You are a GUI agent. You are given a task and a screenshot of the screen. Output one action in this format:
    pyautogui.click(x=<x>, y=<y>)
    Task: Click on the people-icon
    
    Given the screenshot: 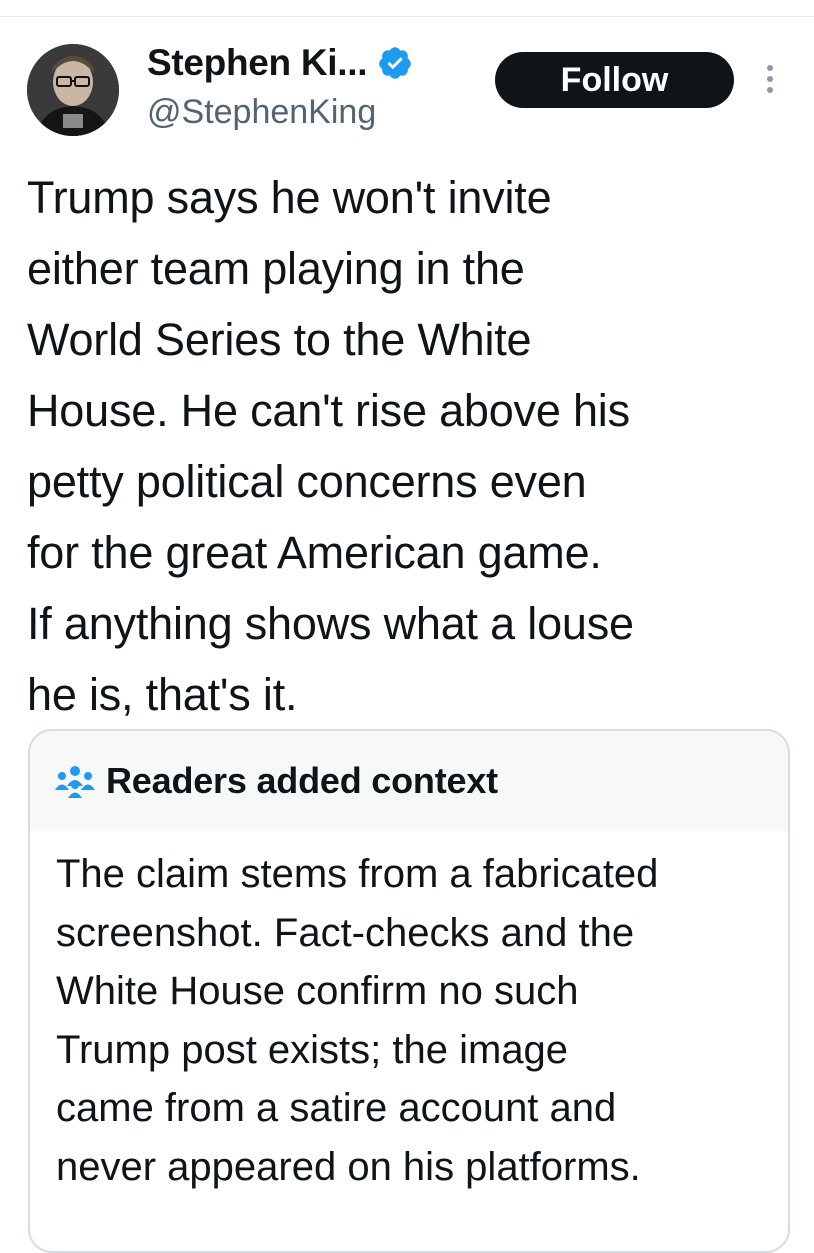 What is the action you would take?
    pyautogui.click(x=75, y=781)
    